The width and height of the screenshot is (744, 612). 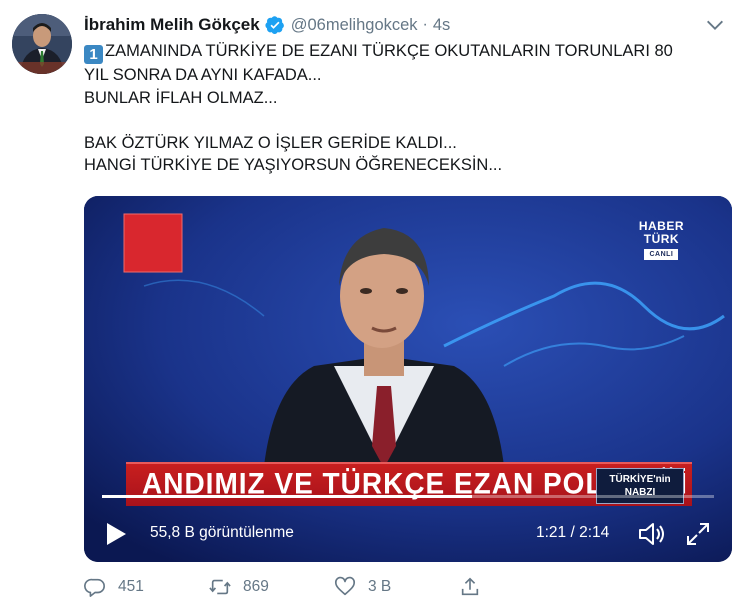 What do you see at coordinates (222, 532) in the screenshot?
I see `view-count: 55,8 B görüntülenme` at bounding box center [222, 532].